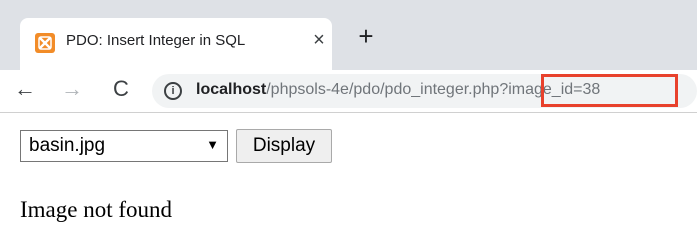 The height and width of the screenshot is (240, 697). I want to click on url-host: localhost, so click(231, 89).